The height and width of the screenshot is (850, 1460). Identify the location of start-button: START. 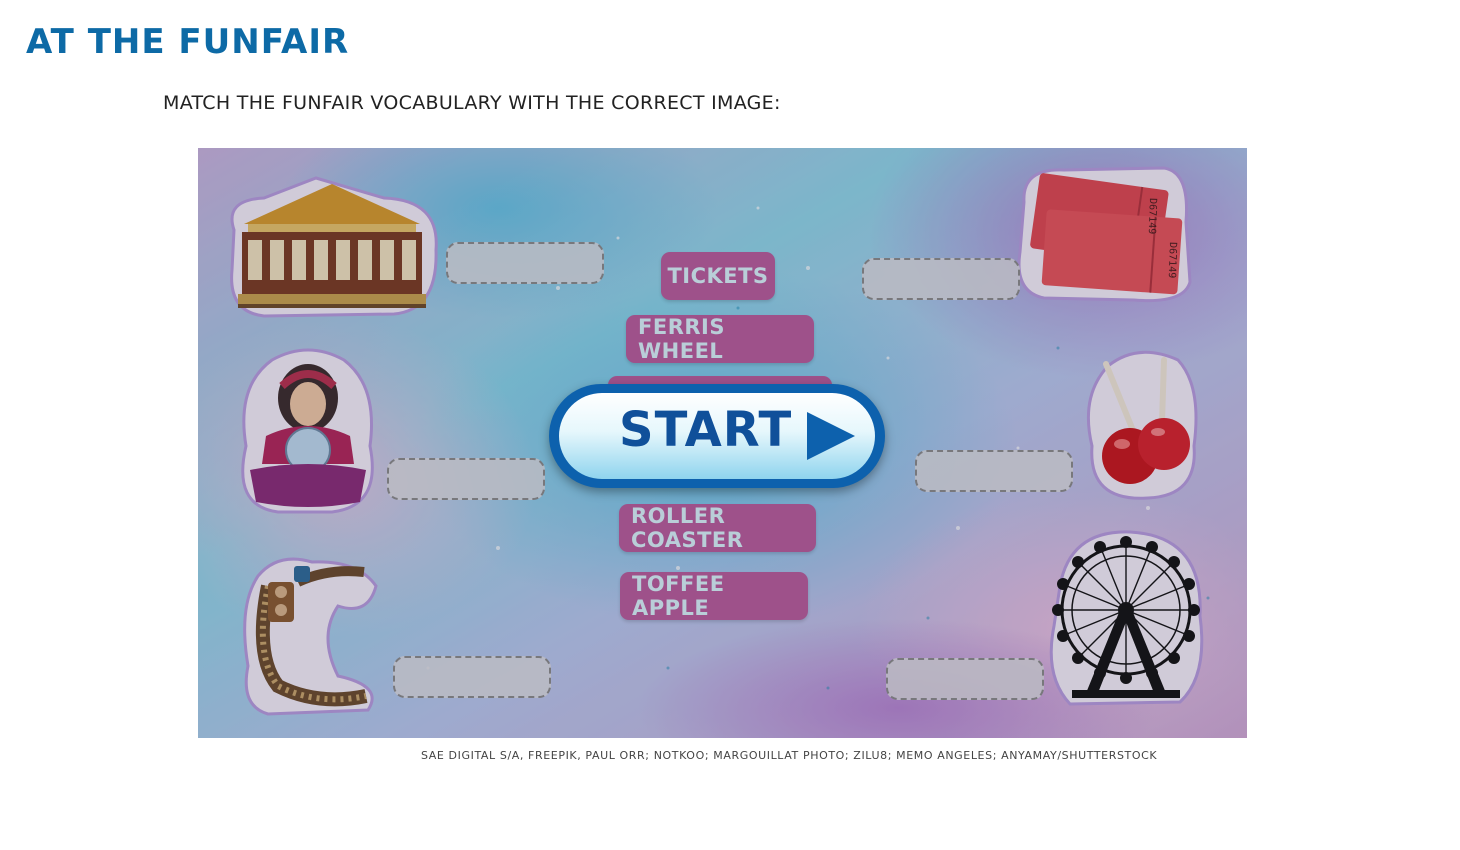
(717, 436).